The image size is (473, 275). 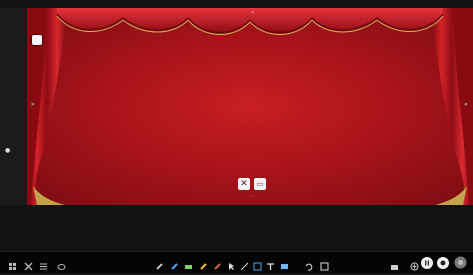 What do you see at coordinates (257, 263) in the screenshot?
I see `shape-icon` at bounding box center [257, 263].